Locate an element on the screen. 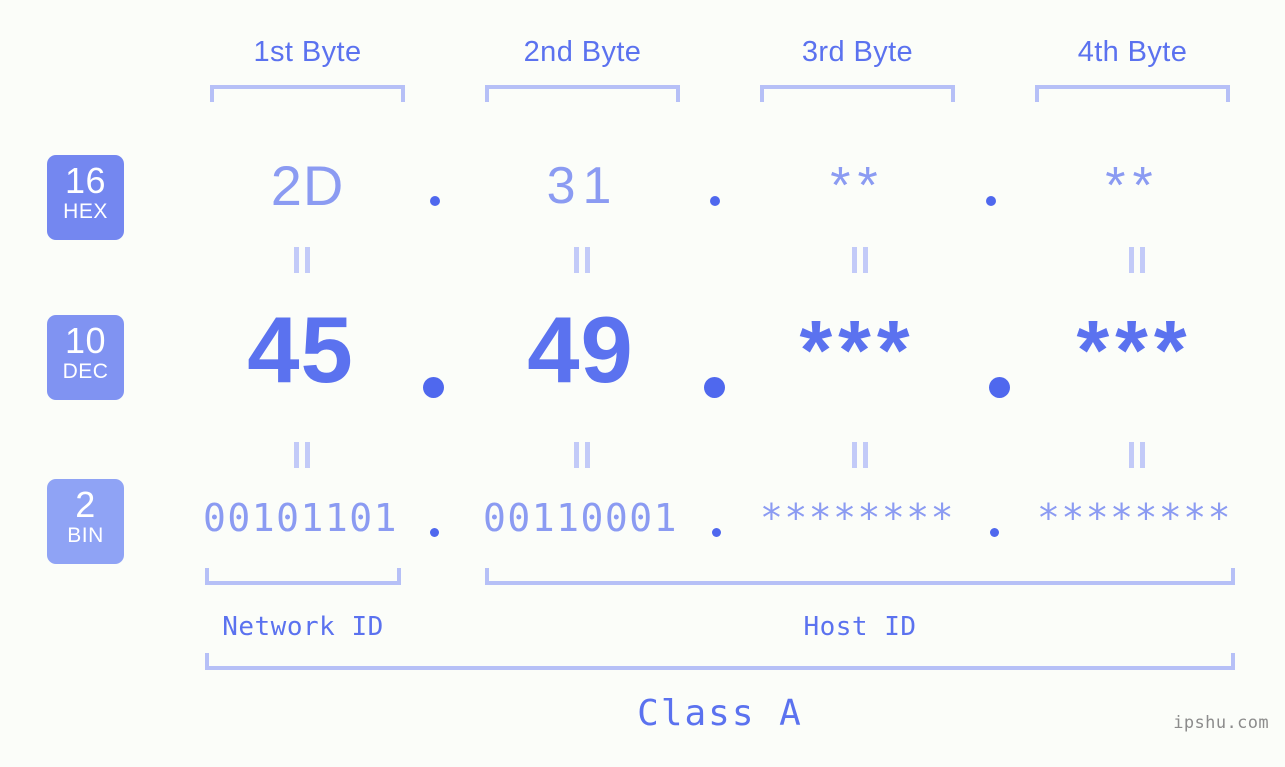 This screenshot has height=767, width=1285. byte-header-4: 4th Byte is located at coordinates (1132, 52).